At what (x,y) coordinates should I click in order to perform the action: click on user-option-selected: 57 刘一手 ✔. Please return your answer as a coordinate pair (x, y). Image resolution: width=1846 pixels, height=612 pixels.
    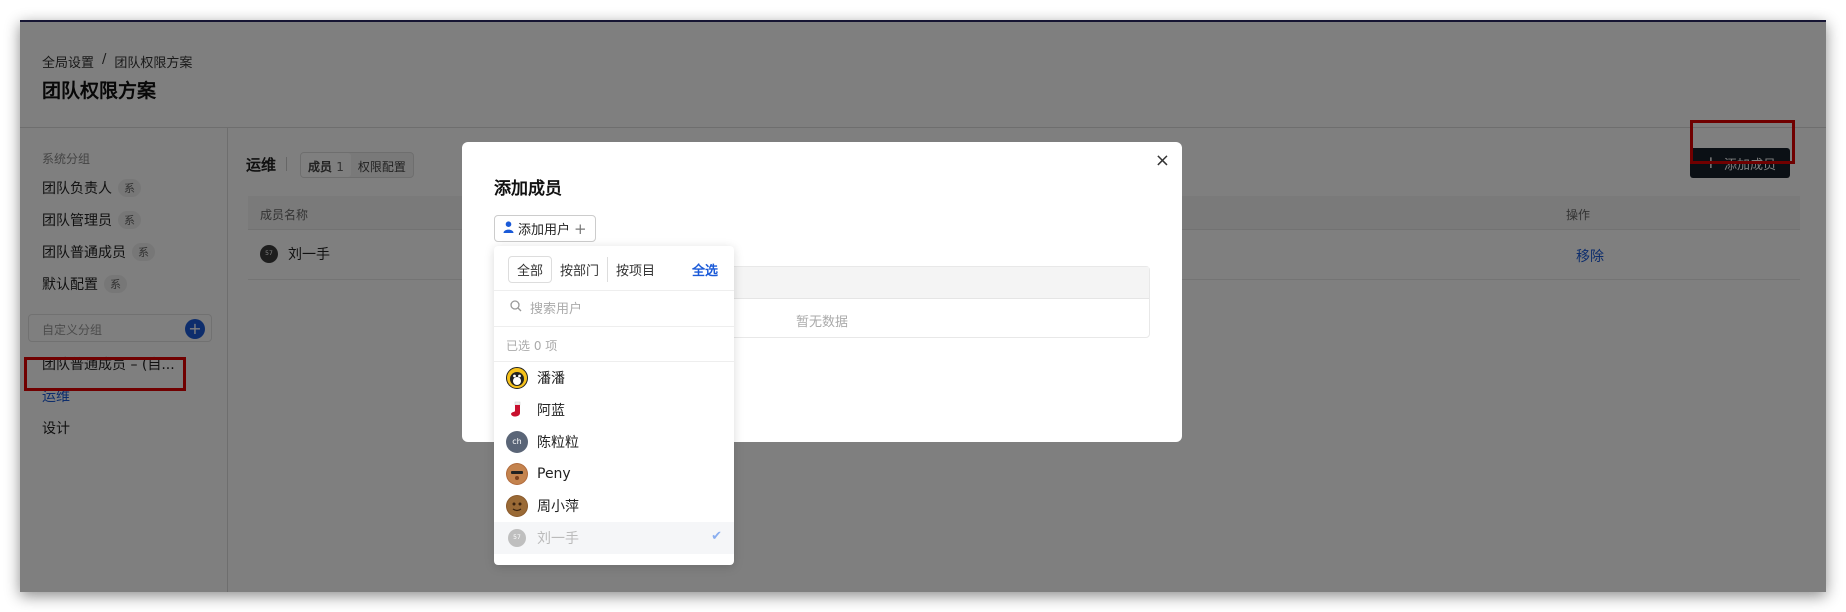
    Looking at the image, I should click on (614, 538).